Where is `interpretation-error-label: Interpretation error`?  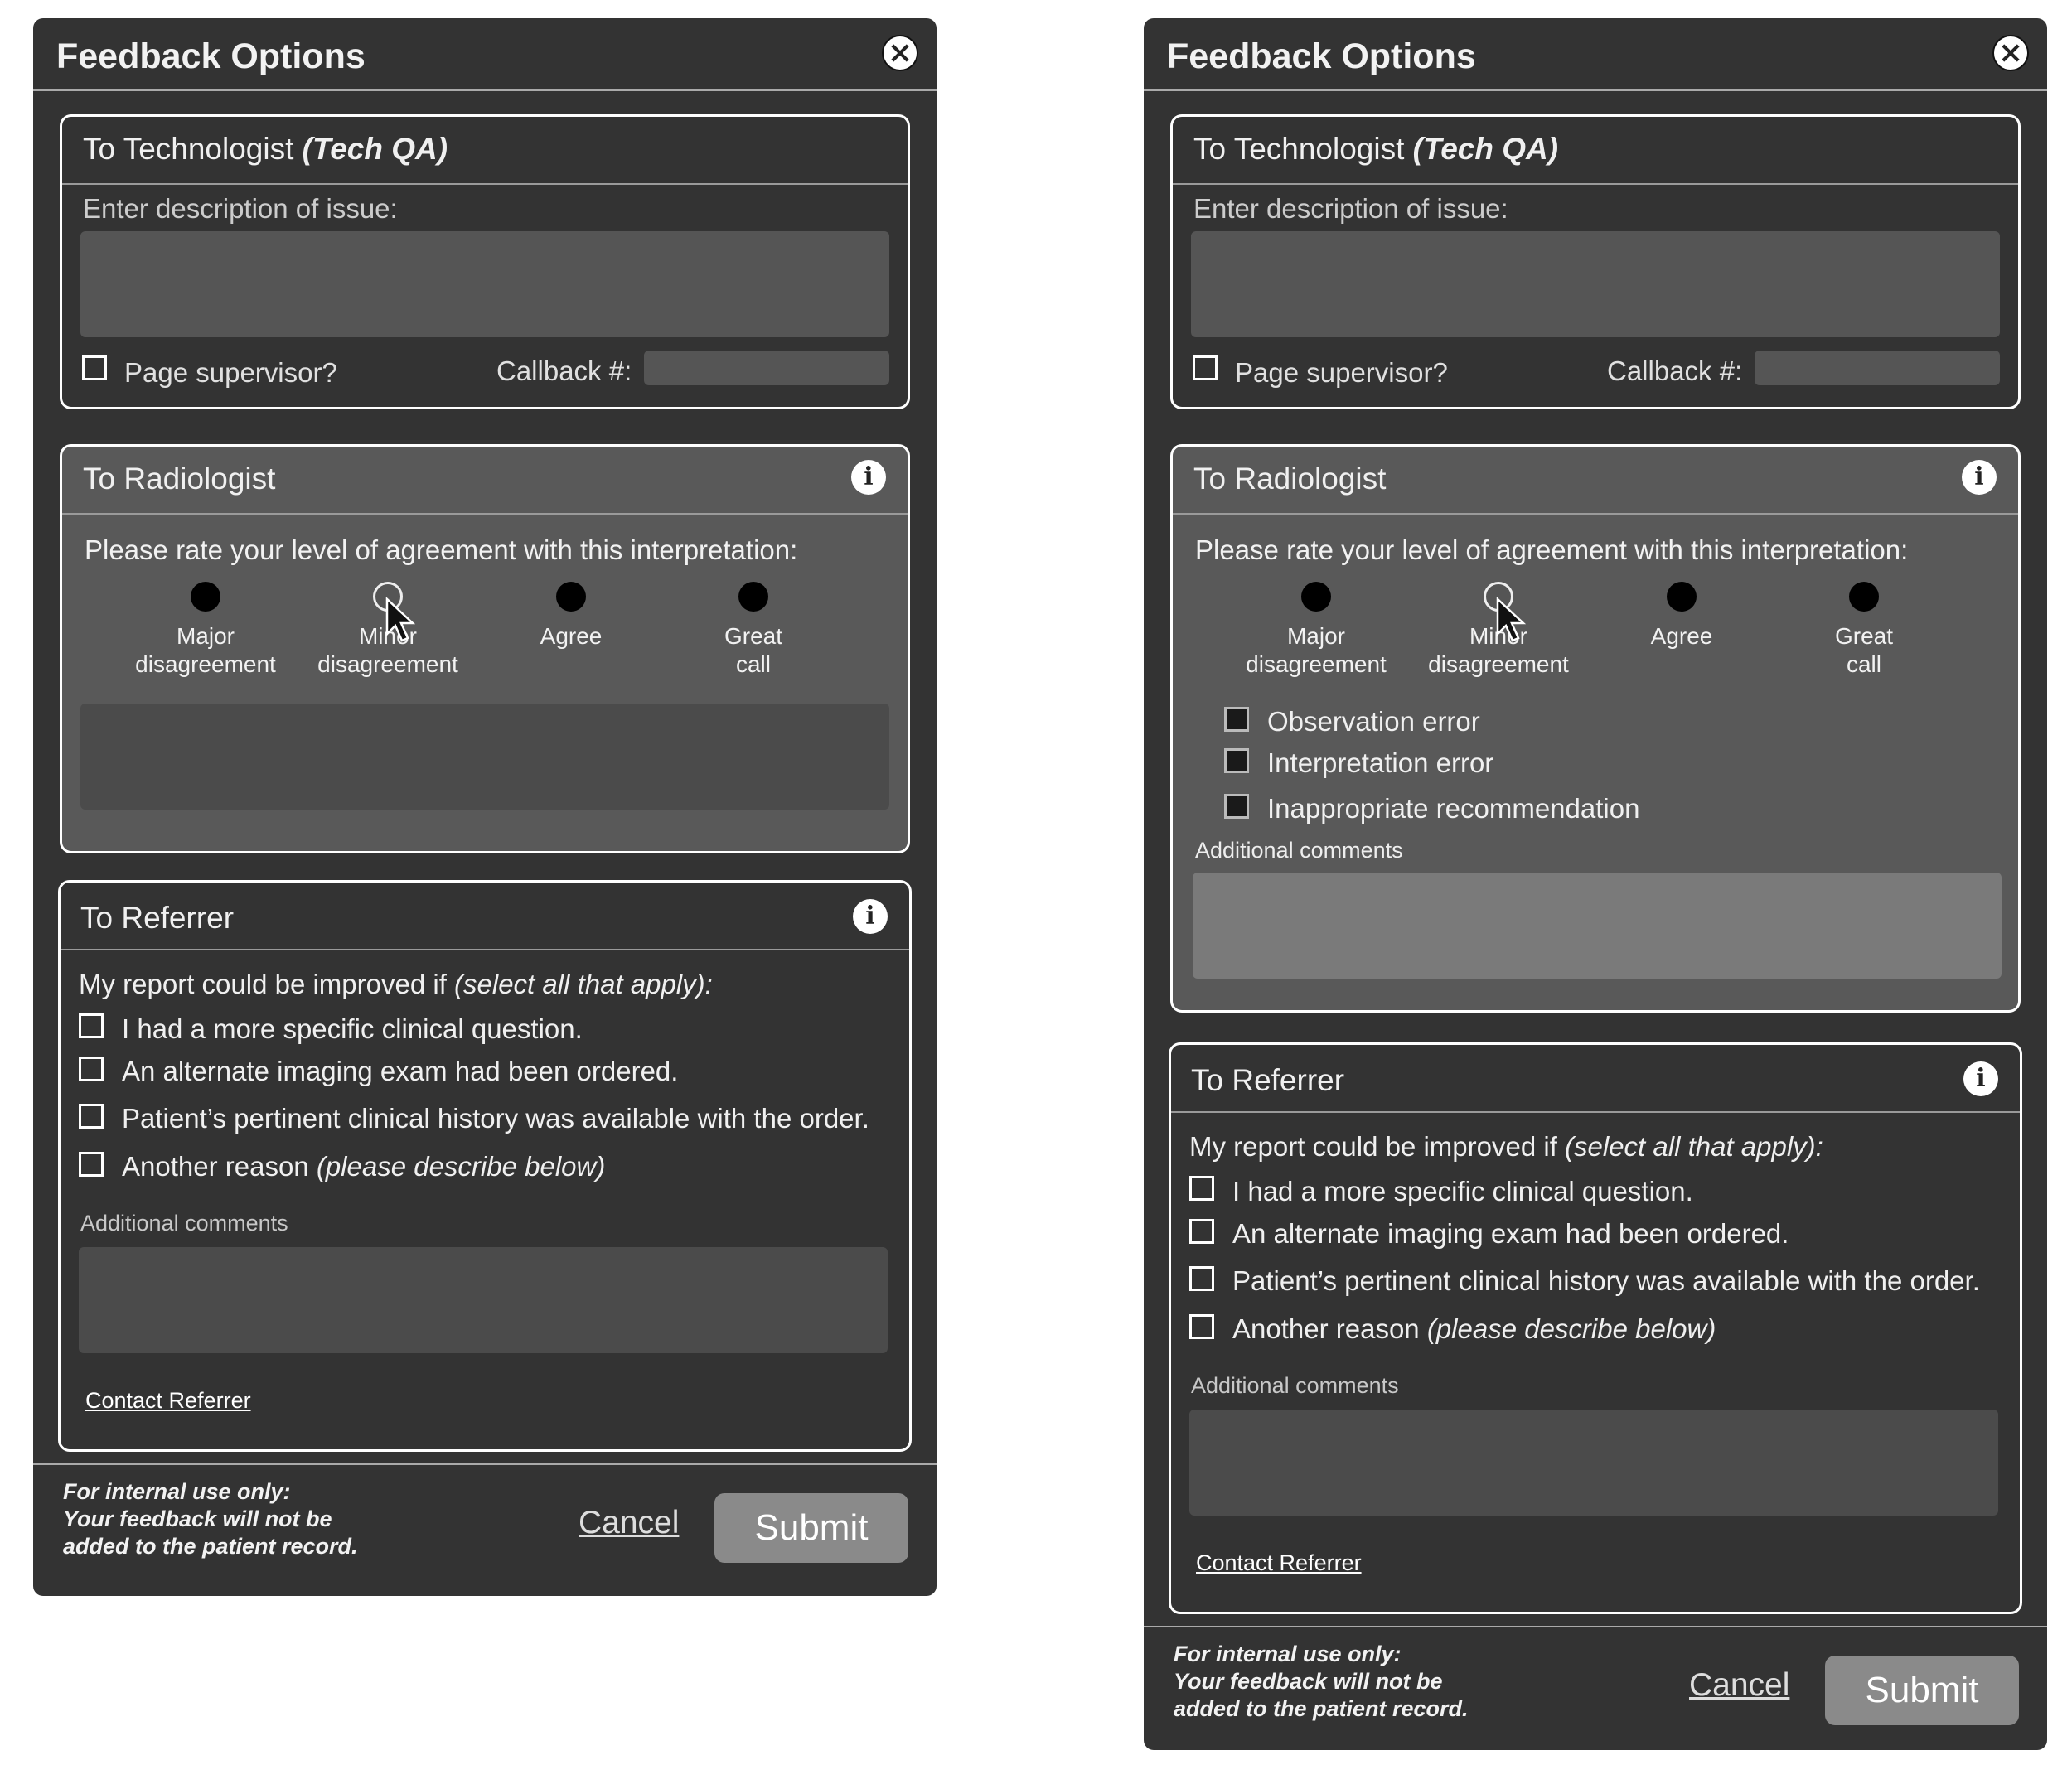
interpretation-error-label: Interpretation error is located at coordinates (1380, 762).